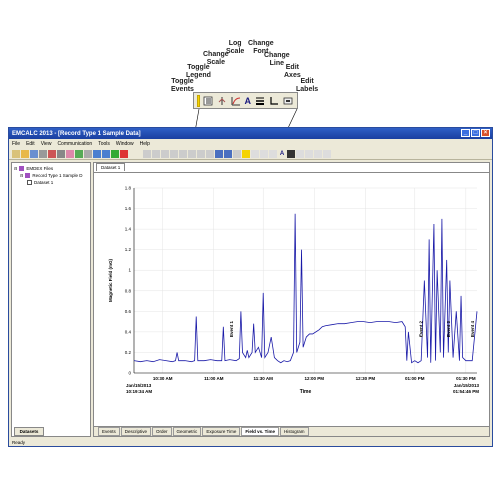 The image size is (500, 500). What do you see at coordinates (104, 144) in the screenshot?
I see `menu-tools: Tools` at bounding box center [104, 144].